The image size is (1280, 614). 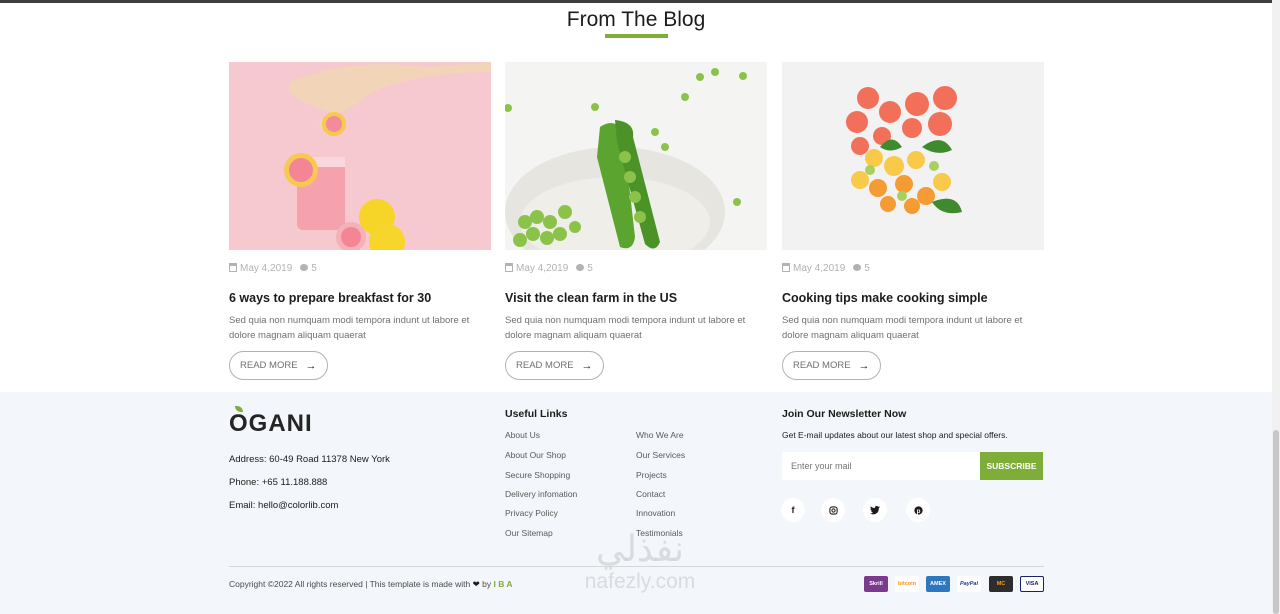 I want to click on paypal-icon: PayPal, so click(x=969, y=584).